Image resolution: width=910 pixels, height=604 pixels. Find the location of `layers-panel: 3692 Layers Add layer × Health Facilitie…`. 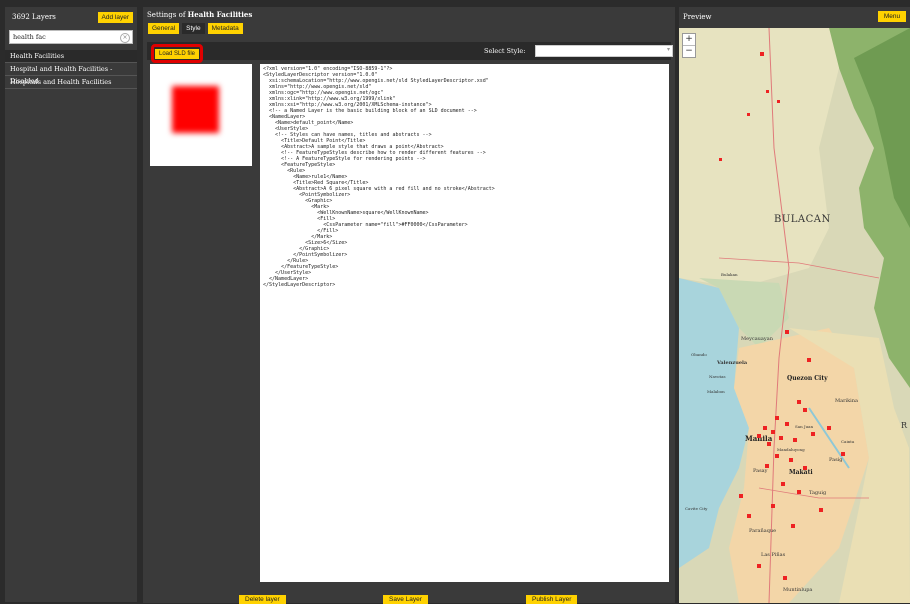

layers-panel: 3692 Layers Add layer × Health Facilitie… is located at coordinates (71, 304).